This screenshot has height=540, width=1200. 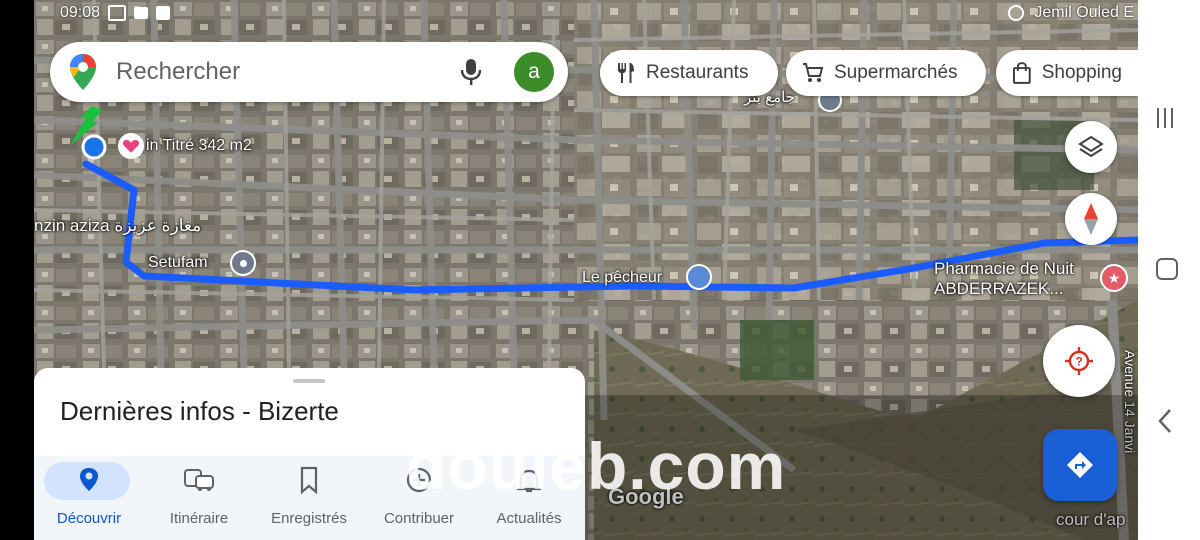 I want to click on avatar-letter: a, so click(x=534, y=71).